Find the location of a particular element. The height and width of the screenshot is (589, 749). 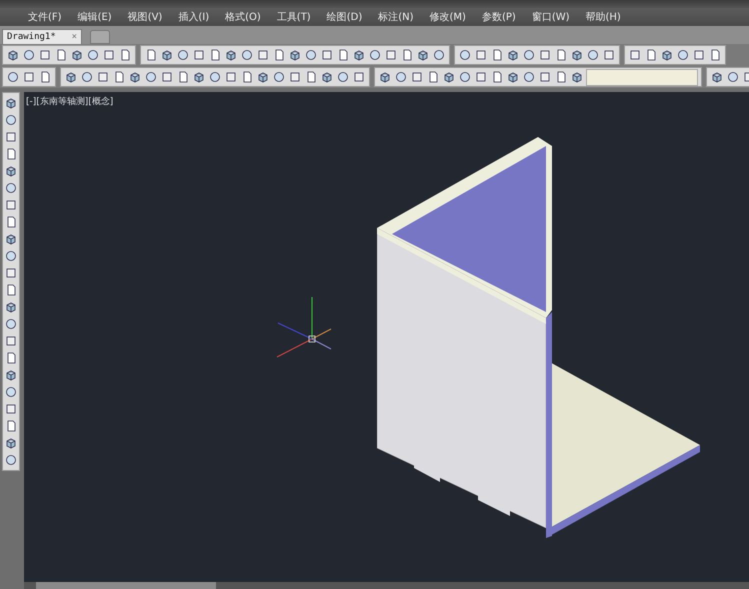

menu-item: 编辑(E) is located at coordinates (95, 17).